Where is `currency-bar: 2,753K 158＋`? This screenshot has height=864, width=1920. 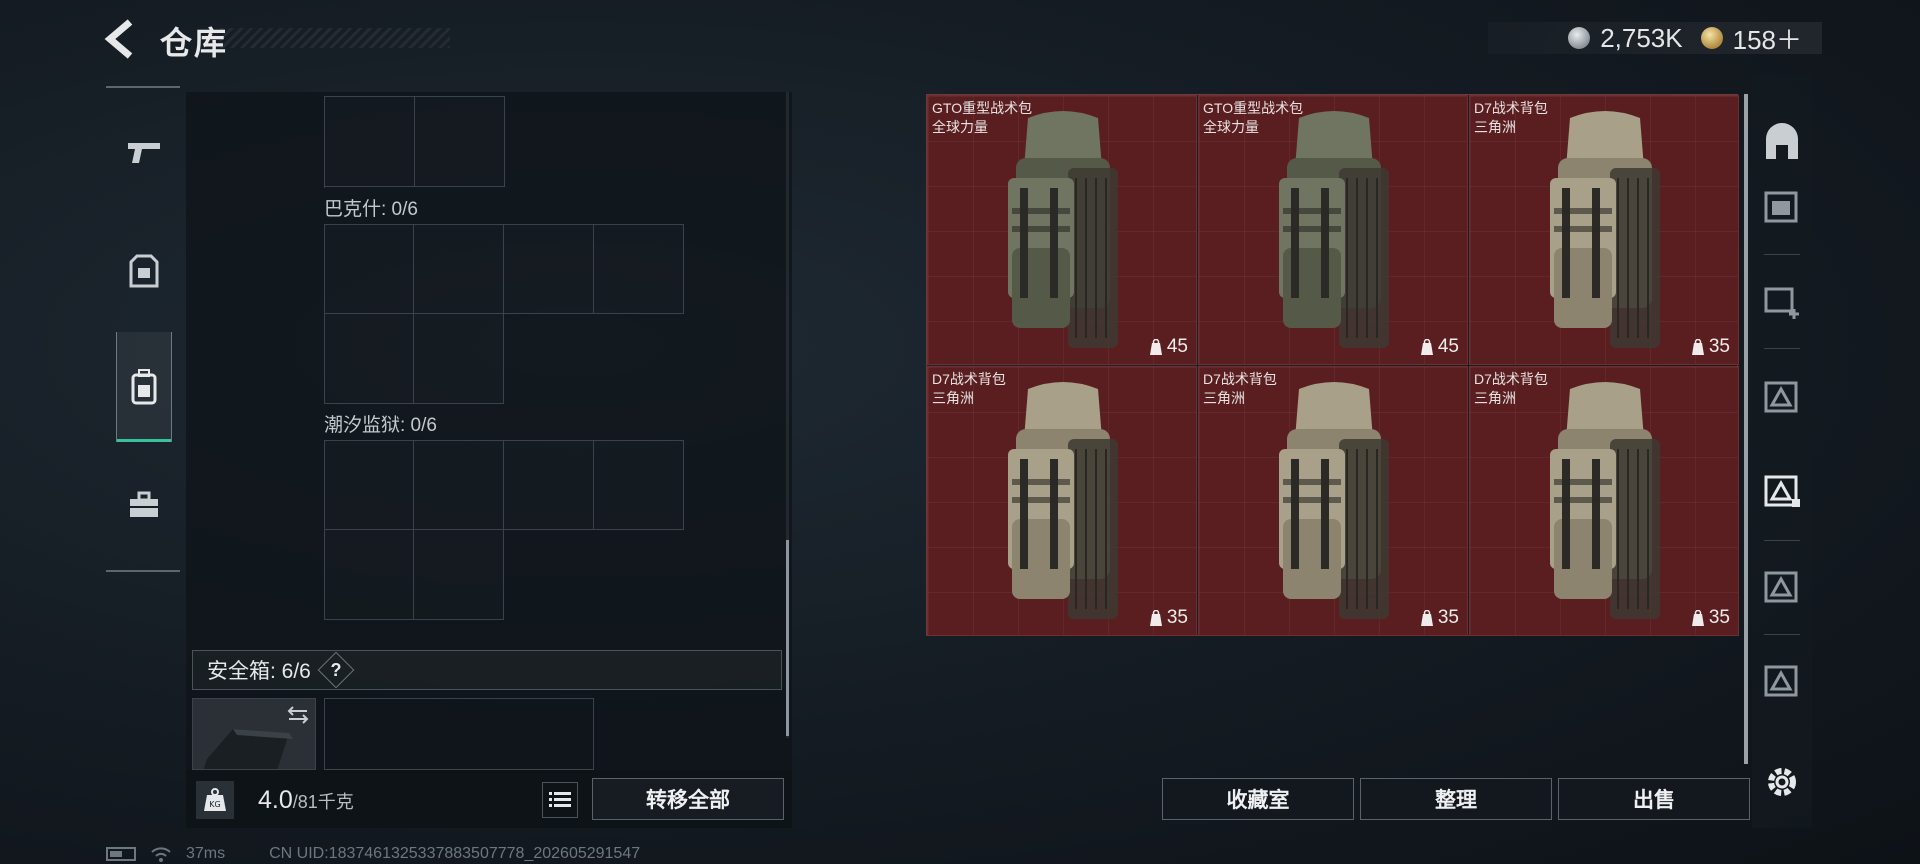 currency-bar: 2,753K 158＋ is located at coordinates (1655, 38).